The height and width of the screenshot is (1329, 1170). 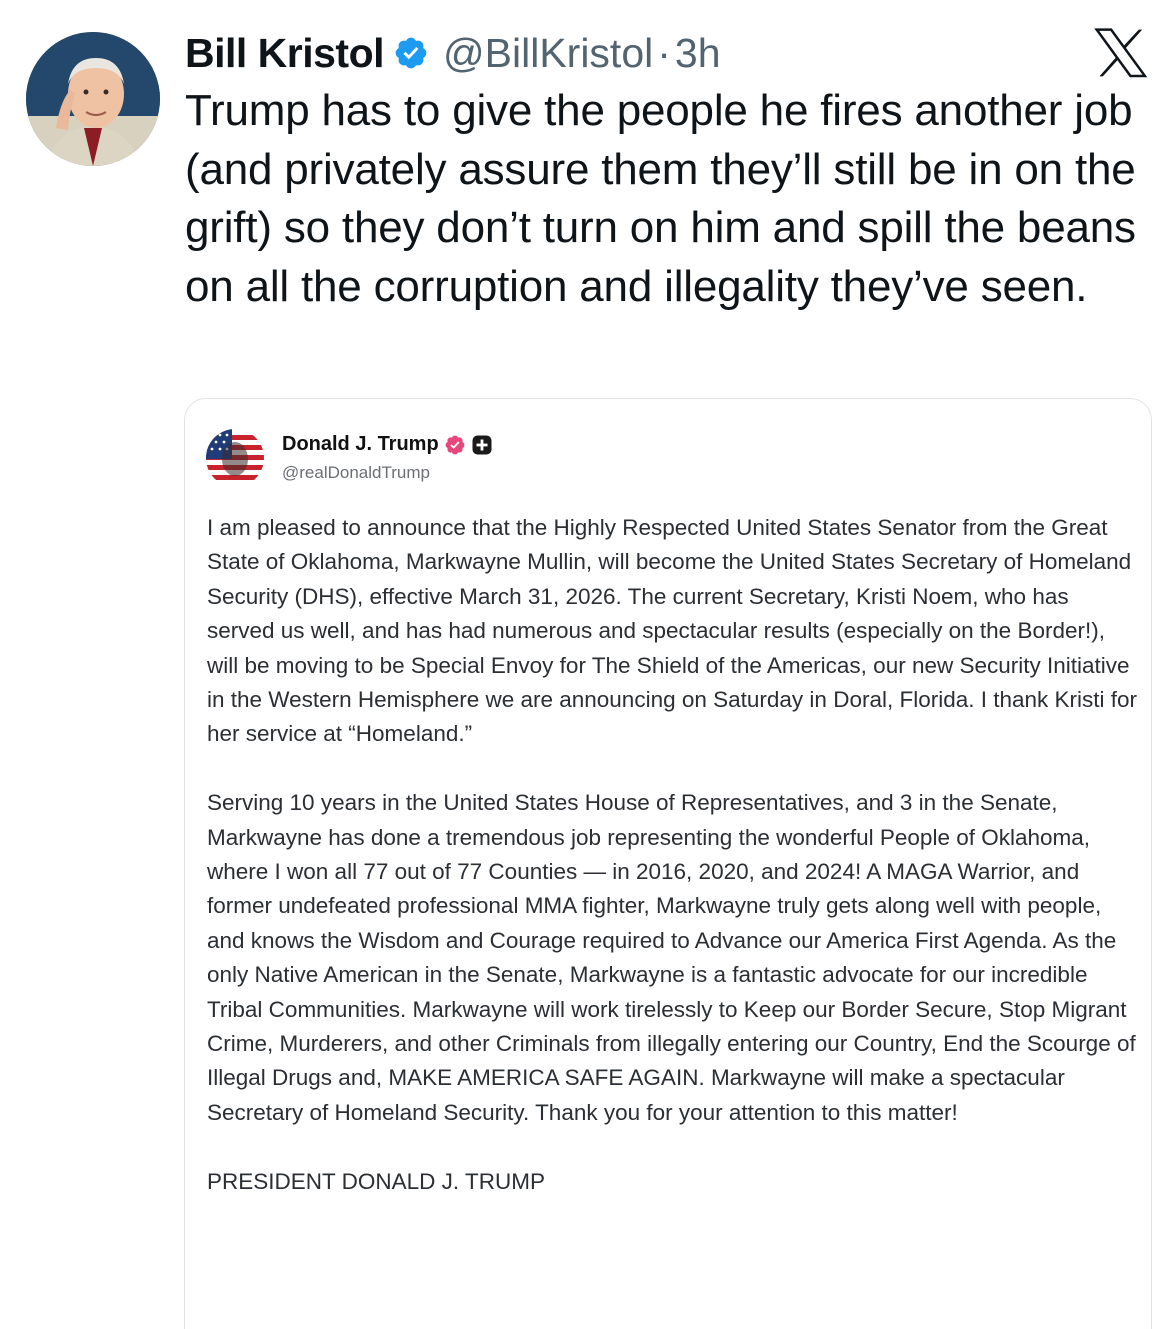 I want to click on tweet-timestamp: 3h, so click(x=698, y=53).